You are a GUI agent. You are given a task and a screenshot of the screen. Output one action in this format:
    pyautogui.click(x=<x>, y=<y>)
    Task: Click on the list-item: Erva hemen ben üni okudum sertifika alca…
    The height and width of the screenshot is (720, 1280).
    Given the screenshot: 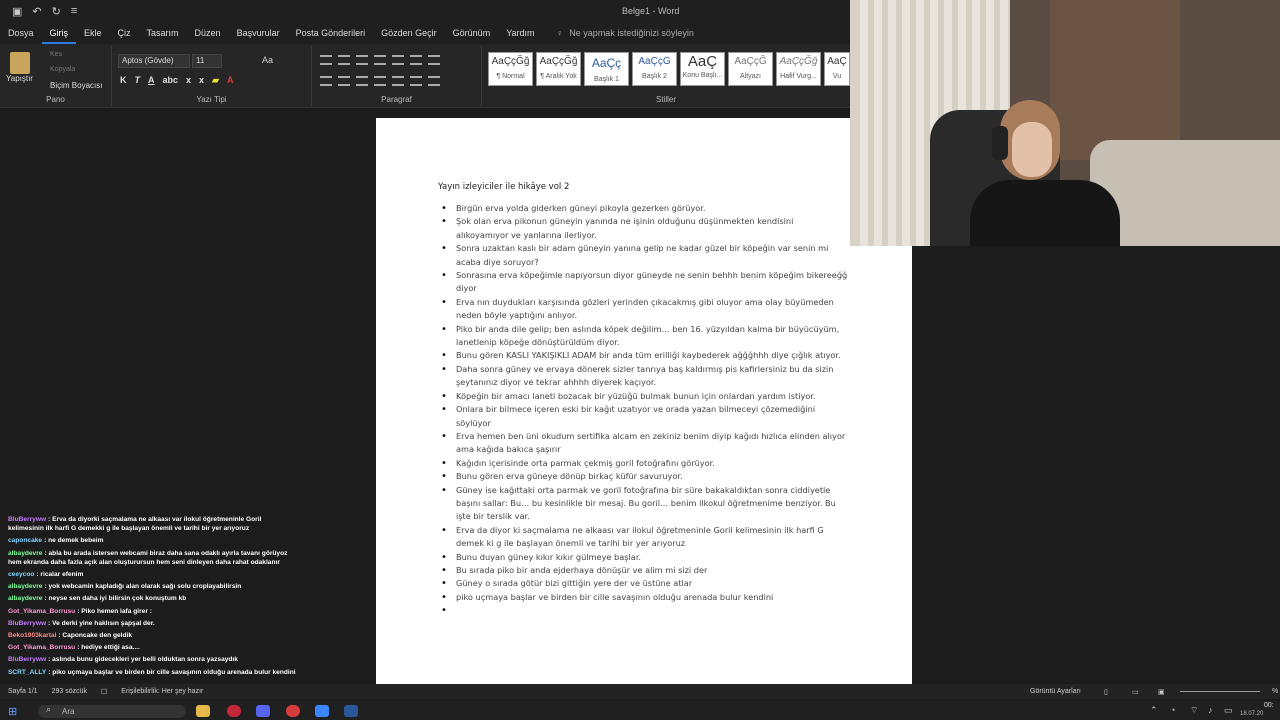 What is the action you would take?
    pyautogui.click(x=644, y=443)
    